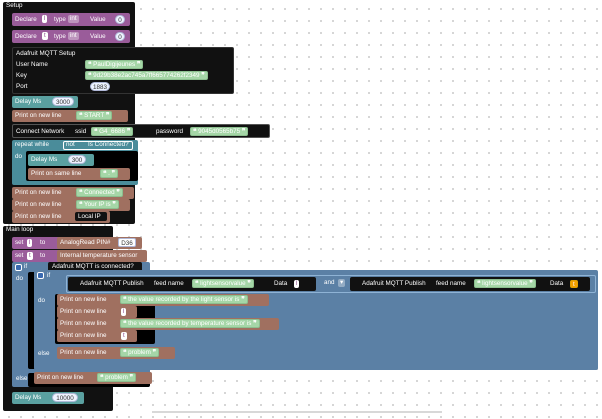 This screenshot has height=419, width=602. What do you see at coordinates (32, 64) in the screenshot?
I see `user-name-label: User Name` at bounding box center [32, 64].